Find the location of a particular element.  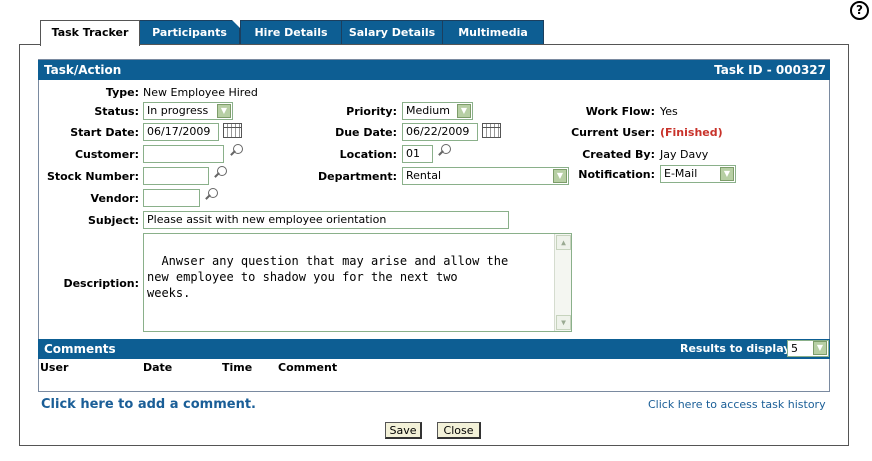

comments-header-title: Comments is located at coordinates (80, 349).